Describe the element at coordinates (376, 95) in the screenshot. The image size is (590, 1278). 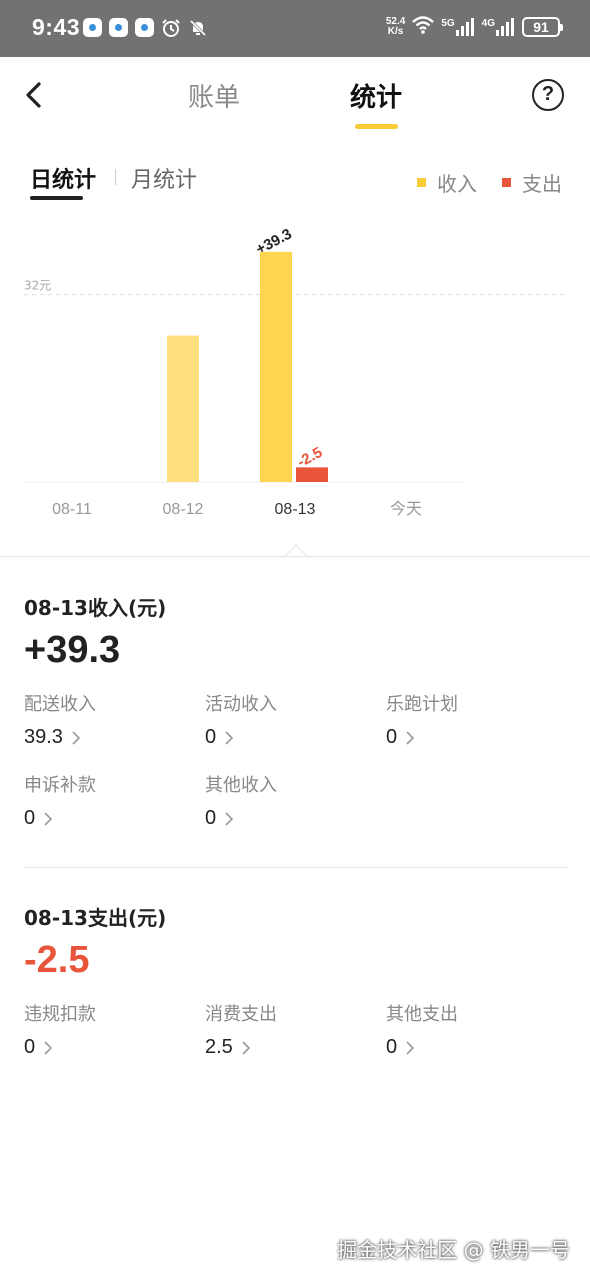
I see `tab-stats: 统计` at that location.